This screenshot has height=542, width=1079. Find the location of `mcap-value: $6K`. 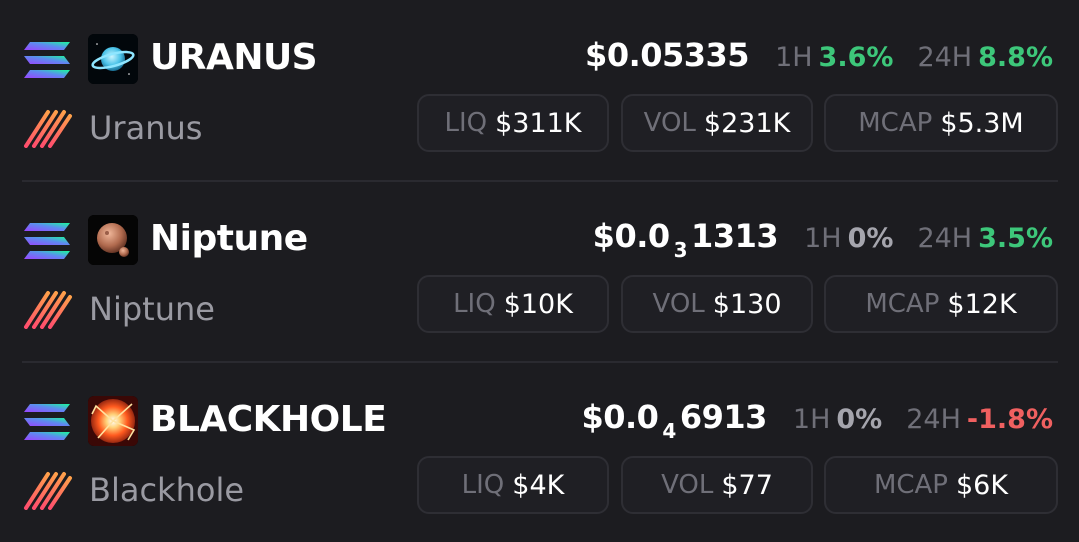

mcap-value: $6K is located at coordinates (982, 485).